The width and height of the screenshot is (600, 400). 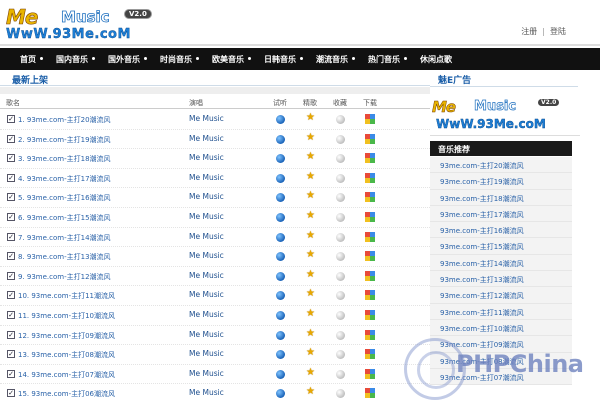 I want to click on nav-item-8: 休闲点歌, so click(x=432, y=59).